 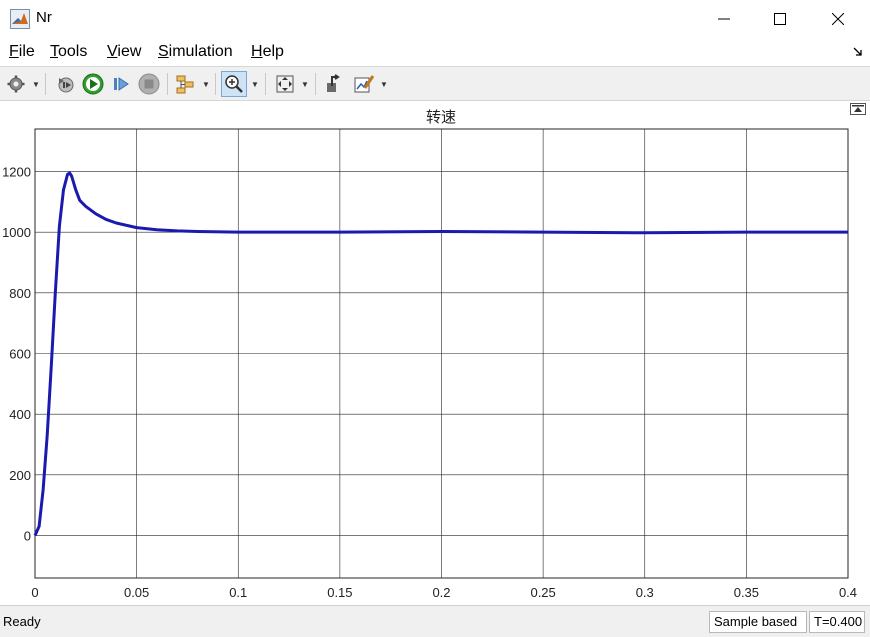 I want to click on x-tick-label: 0, so click(x=34, y=592).